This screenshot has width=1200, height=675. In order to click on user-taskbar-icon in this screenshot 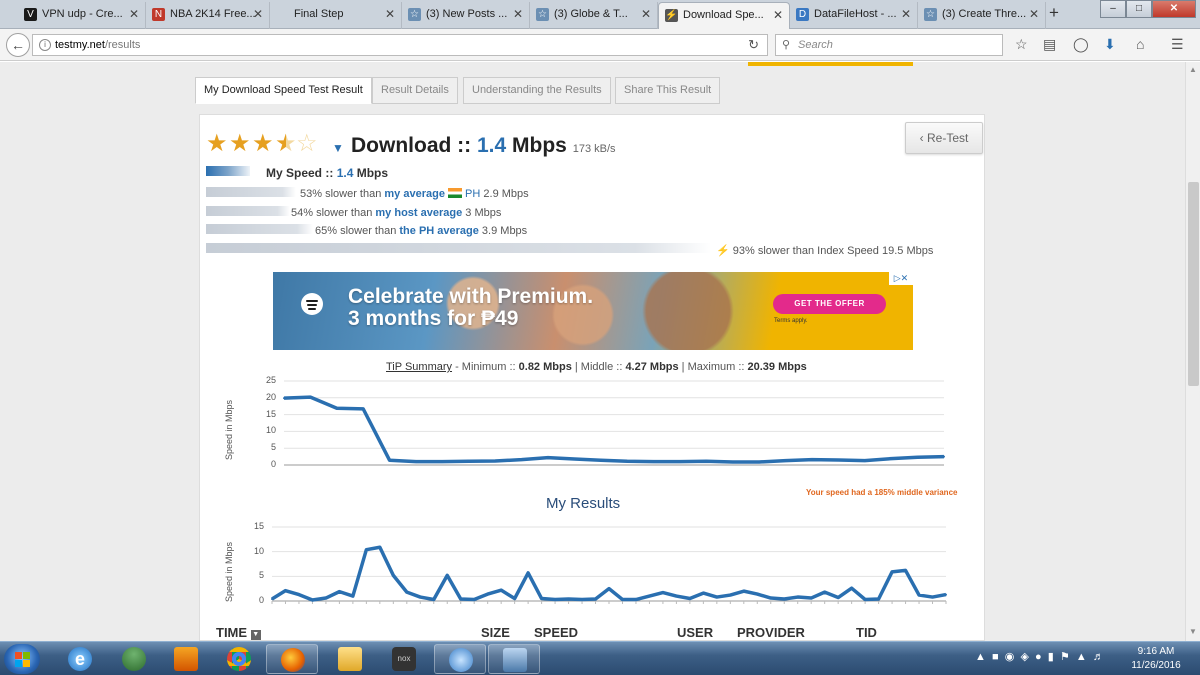, I will do `click(134, 659)`.